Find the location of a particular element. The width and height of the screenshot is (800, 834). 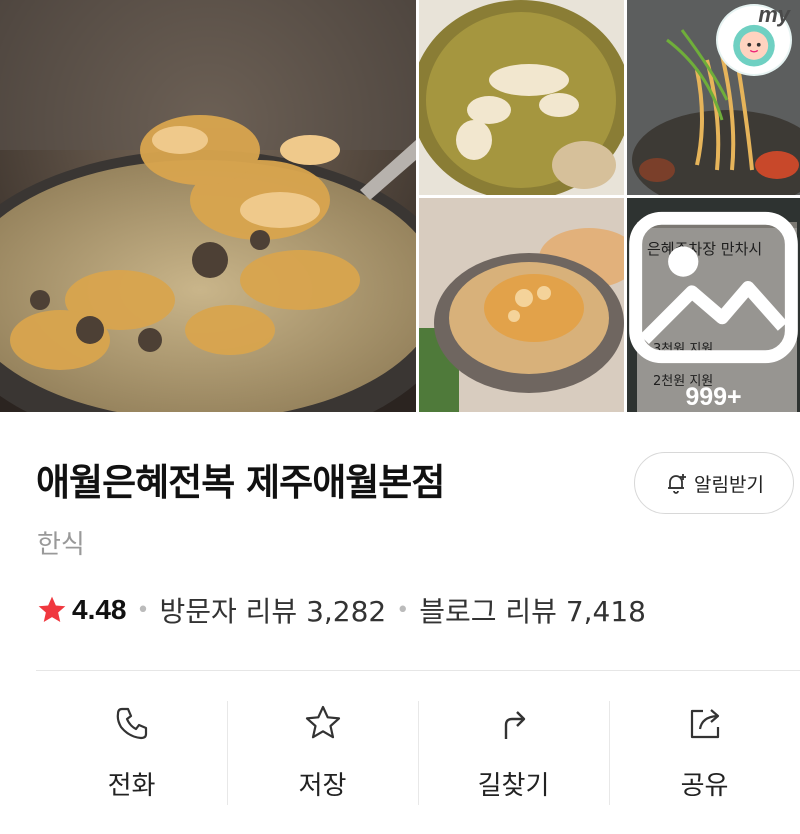

image-icon is located at coordinates (713, 287).